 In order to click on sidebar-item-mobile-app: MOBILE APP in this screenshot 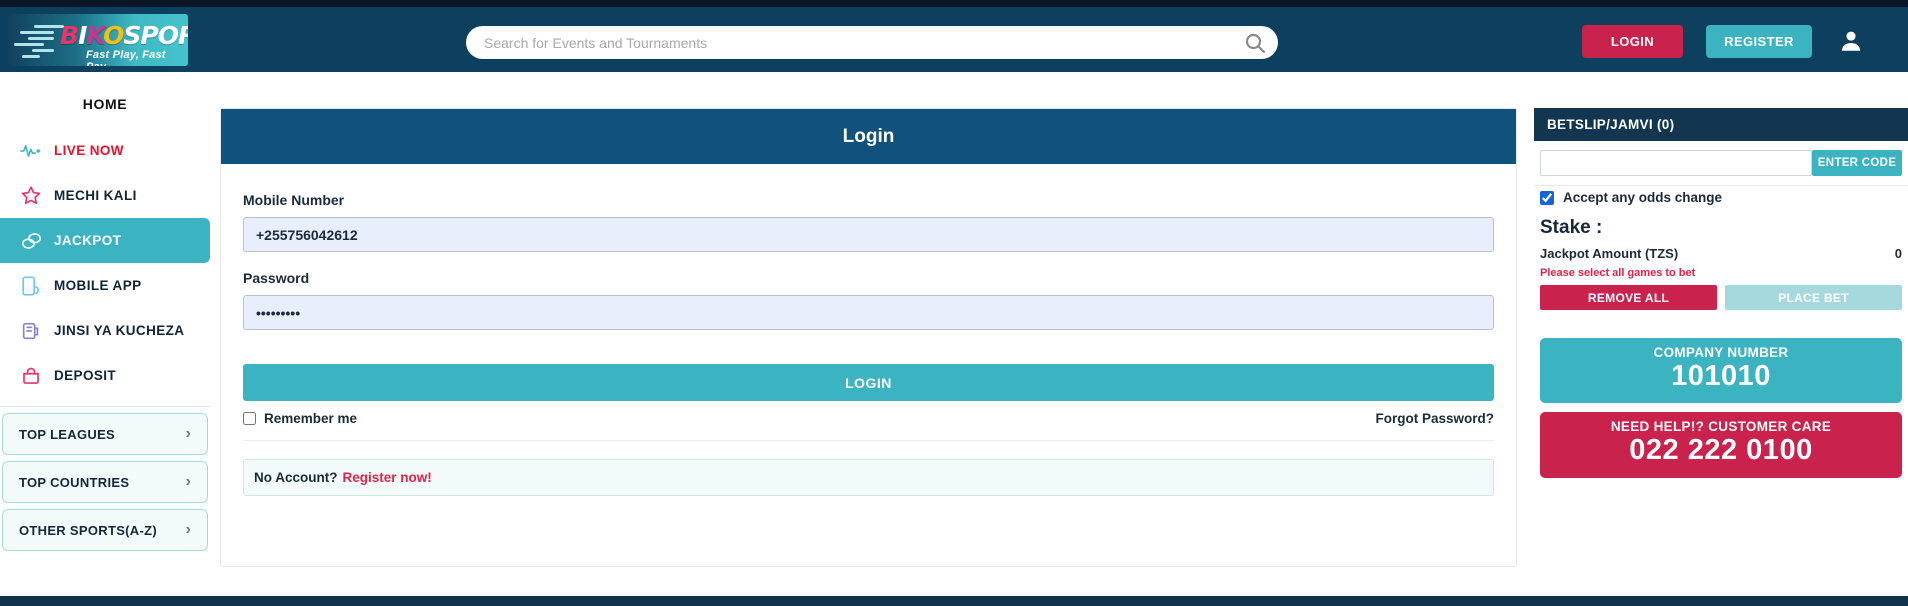, I will do `click(105, 285)`.